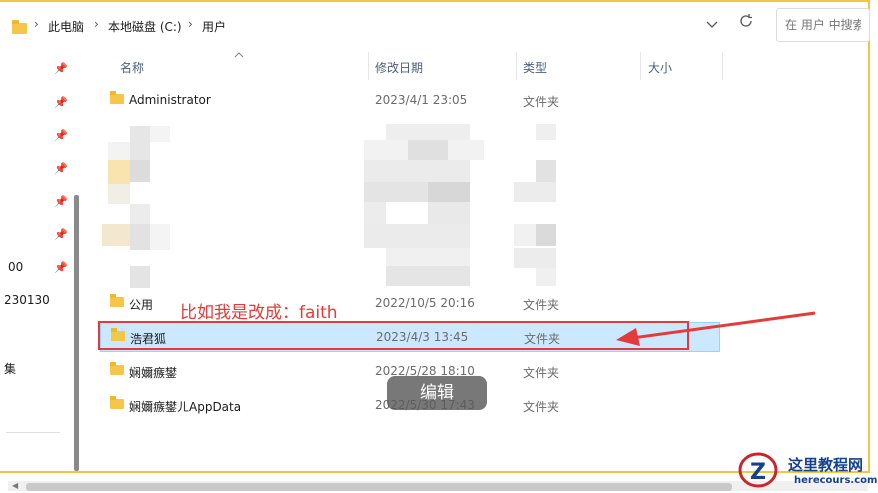  I want to click on svg-text: Z, so click(758, 472).